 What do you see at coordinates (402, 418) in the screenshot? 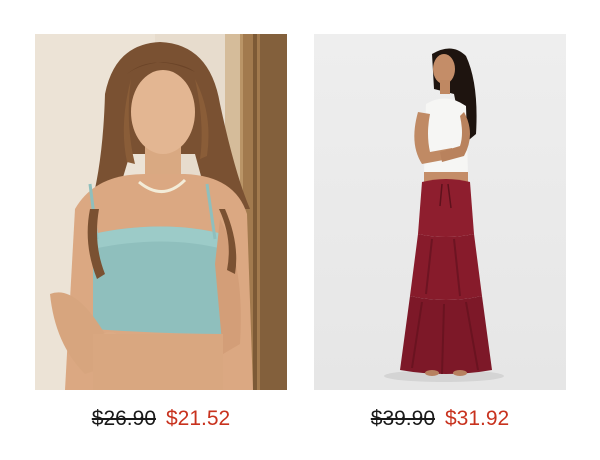
I see `original-price: $39.90` at bounding box center [402, 418].